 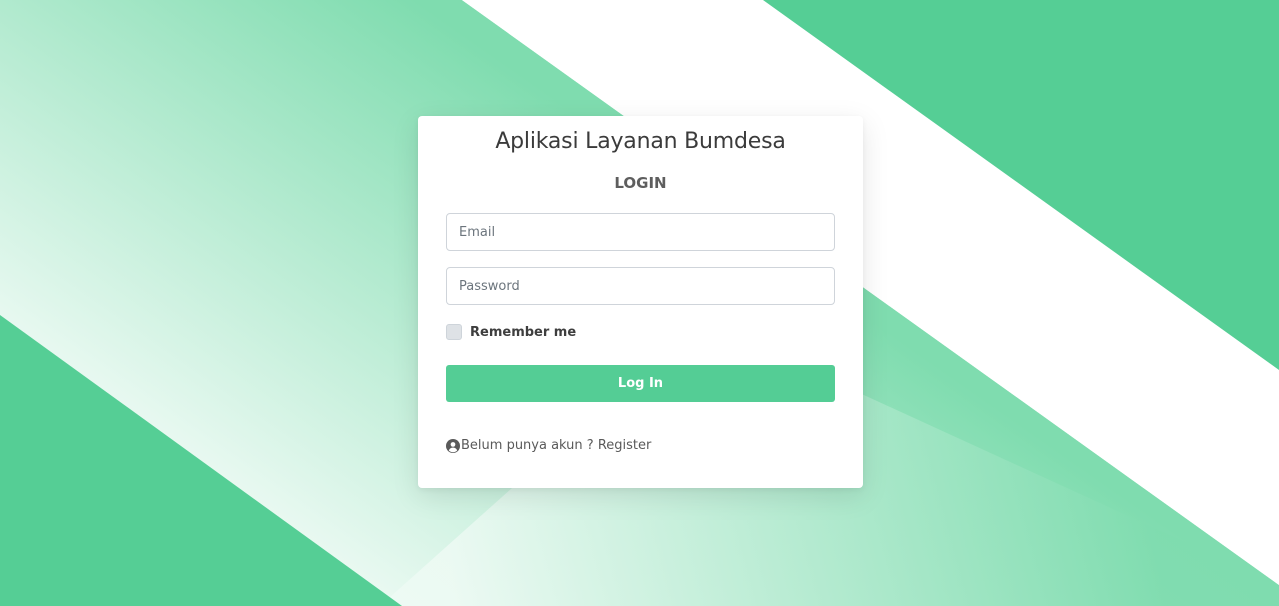 I want to click on register-link: Belum punya akun ? Register, so click(x=548, y=445).